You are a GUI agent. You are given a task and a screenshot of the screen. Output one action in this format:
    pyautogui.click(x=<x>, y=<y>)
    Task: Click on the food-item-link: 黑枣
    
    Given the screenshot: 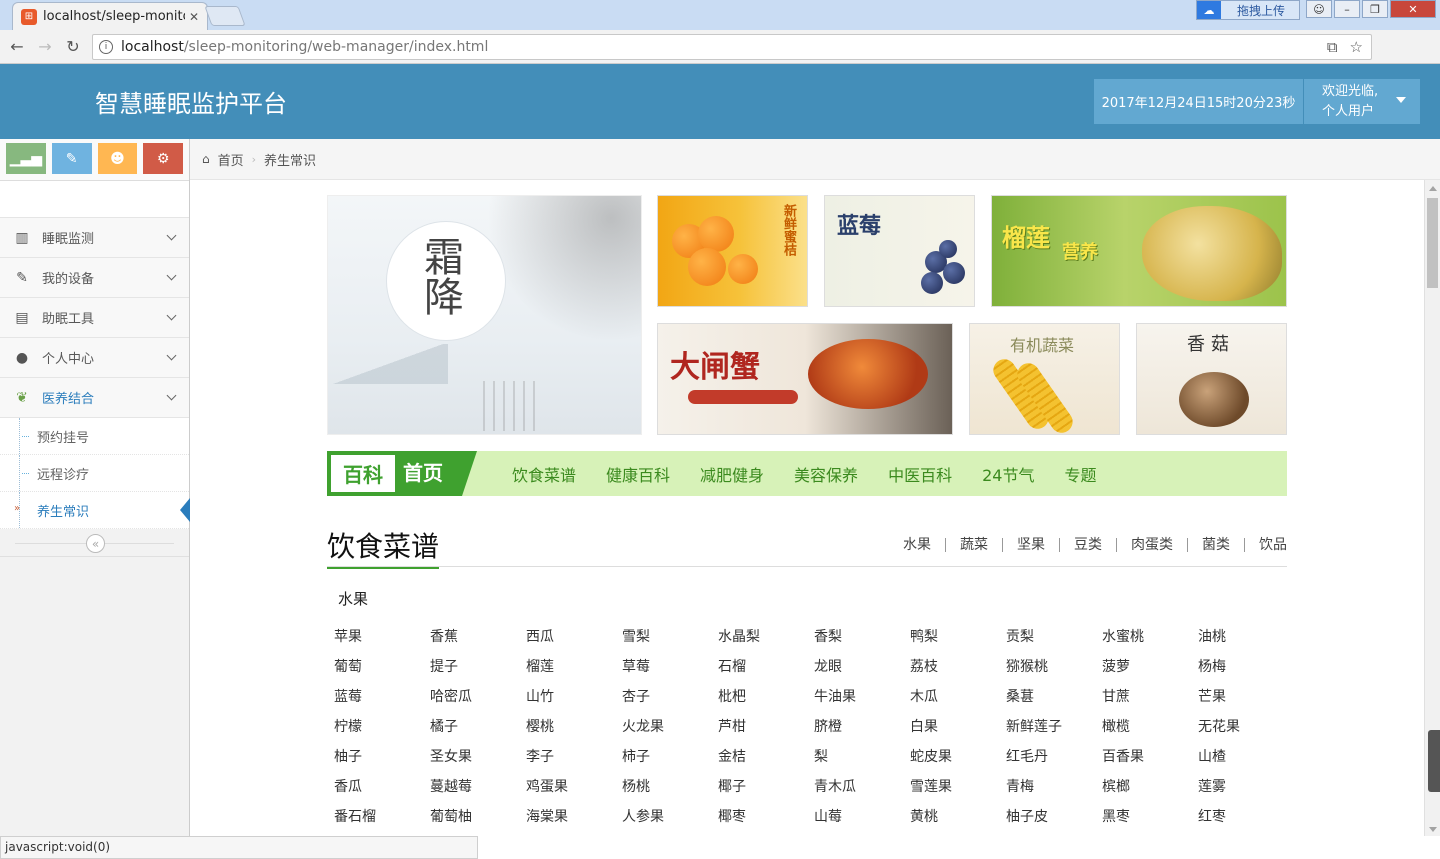 What is the action you would take?
    pyautogui.click(x=1150, y=817)
    